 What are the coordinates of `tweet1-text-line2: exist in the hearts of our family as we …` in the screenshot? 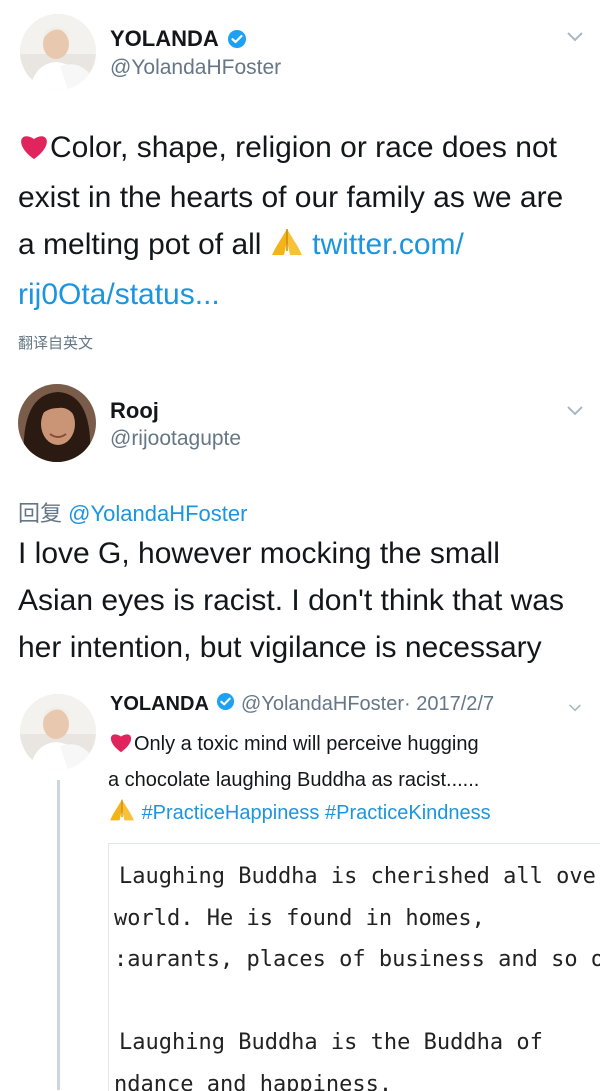 It's located at (305, 197).